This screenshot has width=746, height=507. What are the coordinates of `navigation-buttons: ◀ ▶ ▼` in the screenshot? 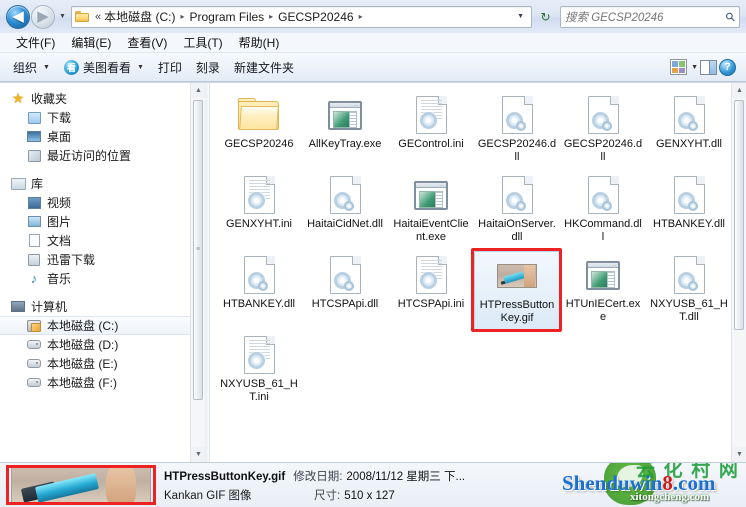 It's located at (37, 16).